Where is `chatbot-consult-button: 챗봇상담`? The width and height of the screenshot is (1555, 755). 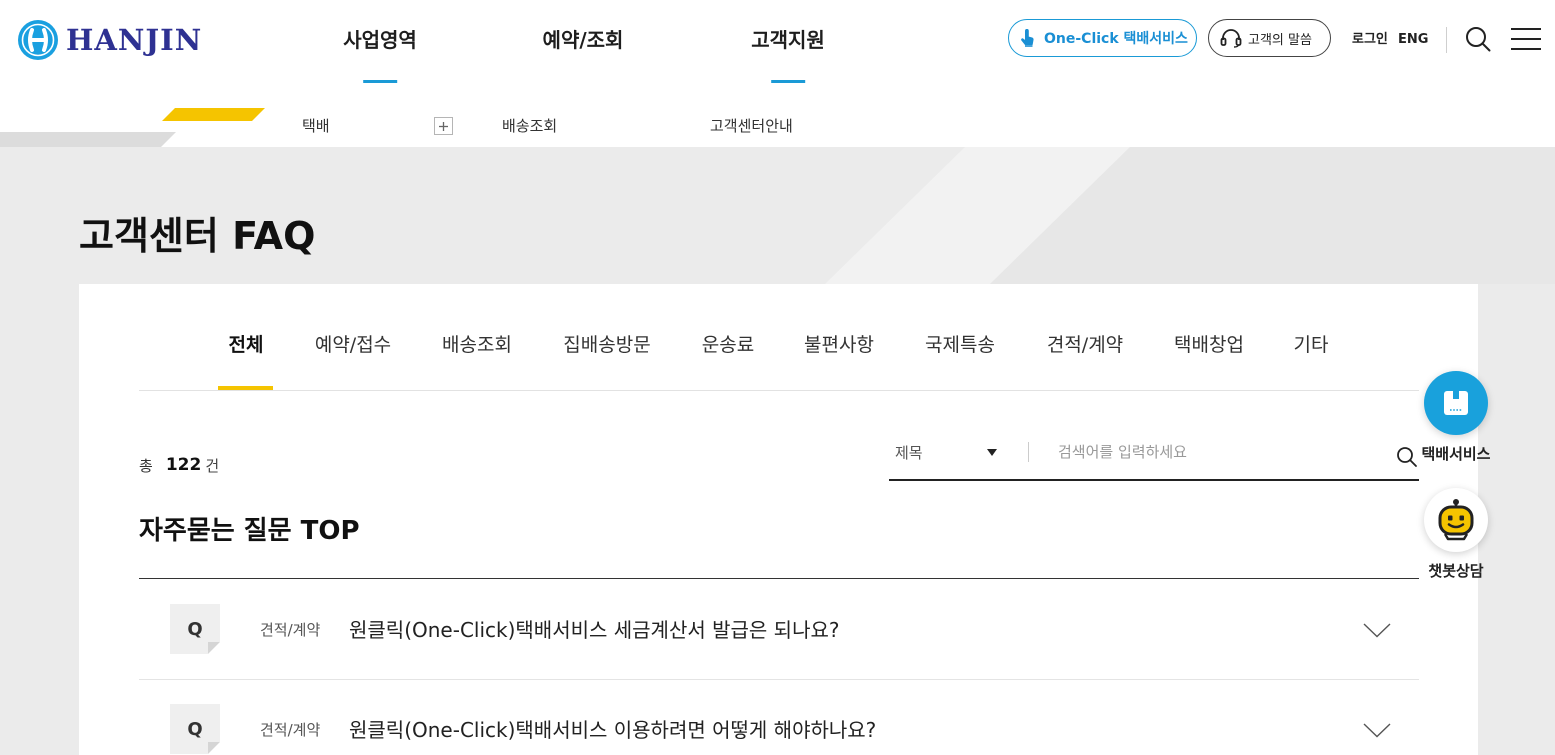 chatbot-consult-button: 챗봇상담 is located at coordinates (1456, 534).